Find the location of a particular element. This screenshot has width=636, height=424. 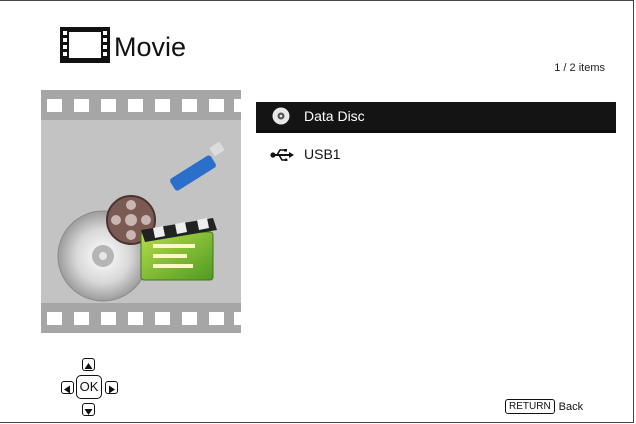

disc-icon is located at coordinates (281, 116).